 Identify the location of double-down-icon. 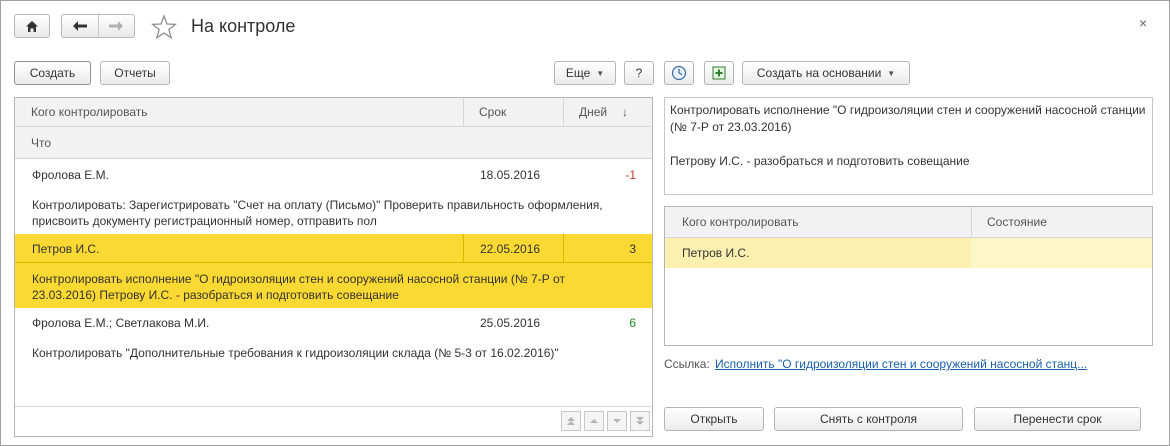
(640, 421).